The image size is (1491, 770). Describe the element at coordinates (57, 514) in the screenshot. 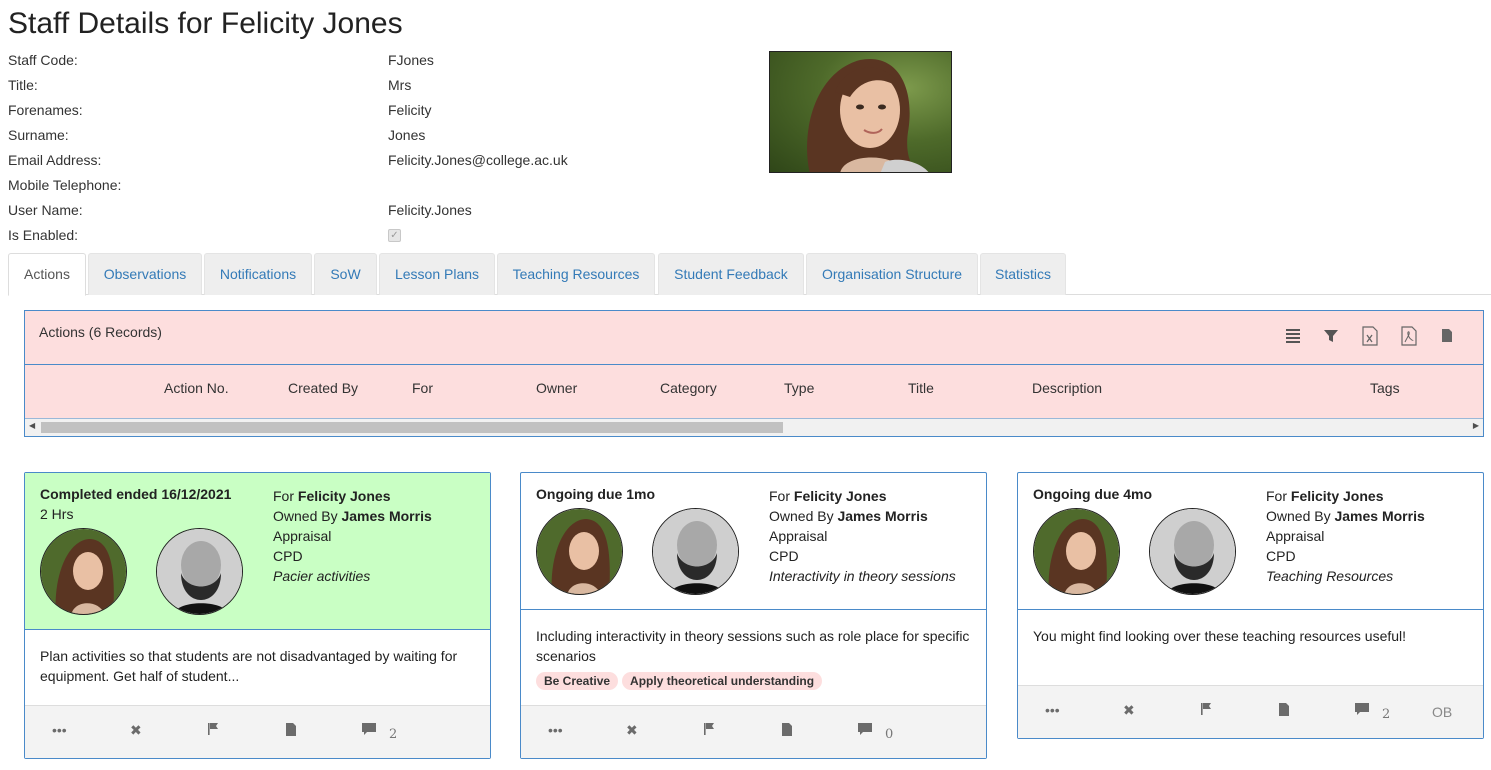

I see `card-duration: 2 Hrs` at that location.